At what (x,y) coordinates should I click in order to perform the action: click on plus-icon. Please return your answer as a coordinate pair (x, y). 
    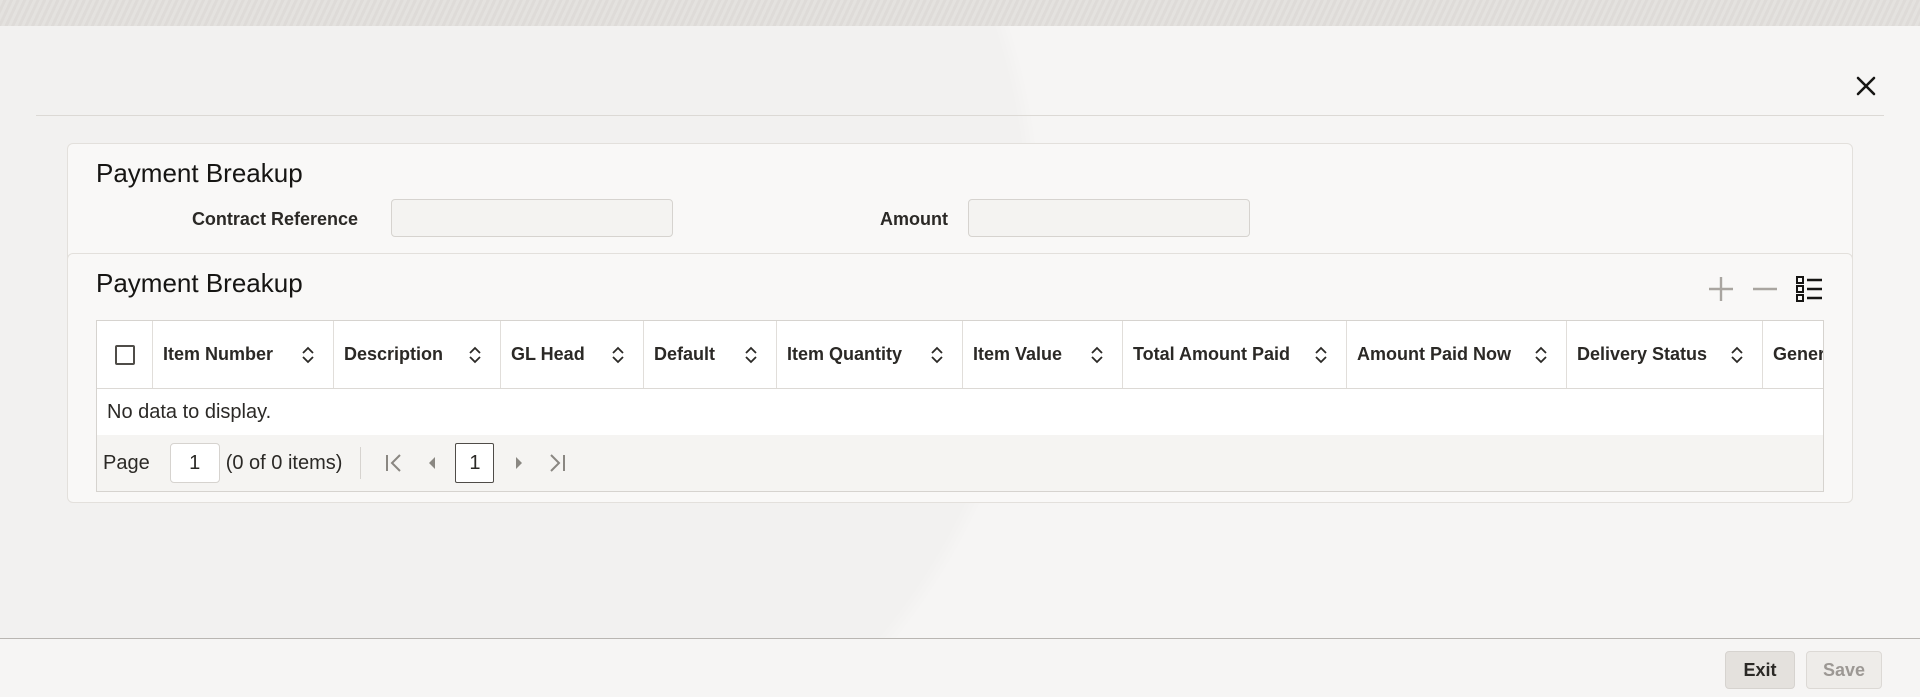
    Looking at the image, I should click on (1721, 289).